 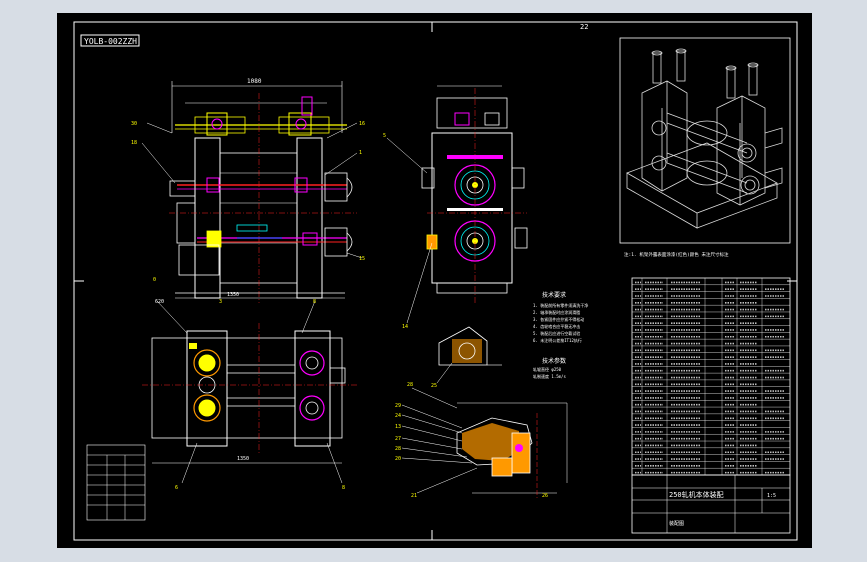 I want to click on isometric-view, so click(x=705, y=140).